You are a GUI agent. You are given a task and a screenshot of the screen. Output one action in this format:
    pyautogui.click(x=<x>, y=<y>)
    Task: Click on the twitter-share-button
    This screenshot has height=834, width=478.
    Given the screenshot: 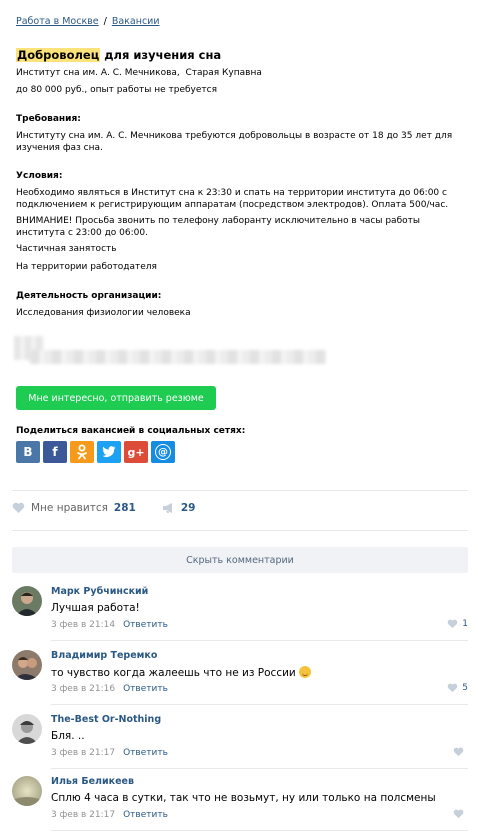 What is the action you would take?
    pyautogui.click(x=109, y=452)
    